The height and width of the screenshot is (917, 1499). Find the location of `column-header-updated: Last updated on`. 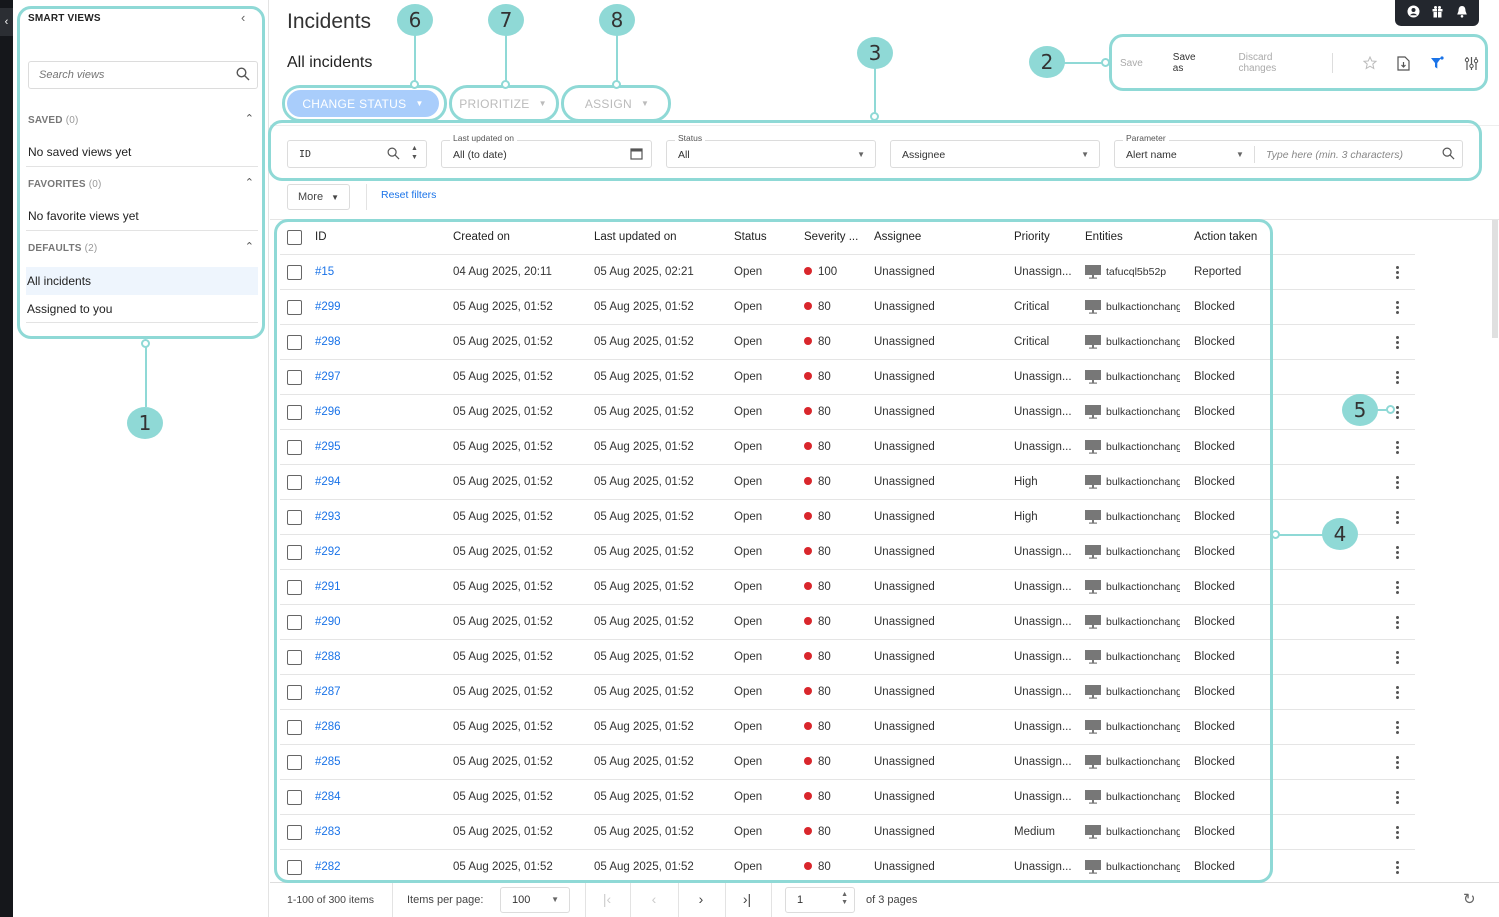

column-header-updated: Last updated on is located at coordinates (635, 237).